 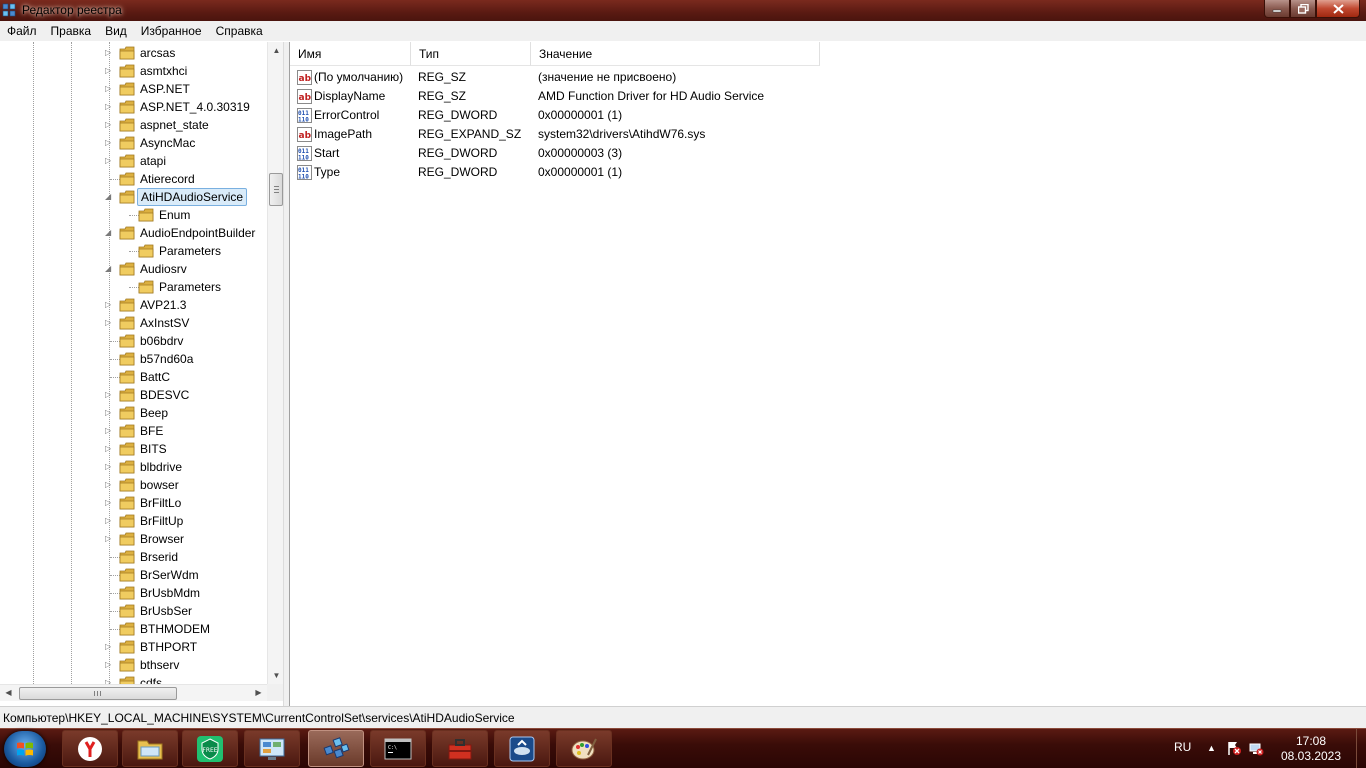 What do you see at coordinates (134, 575) in the screenshot?
I see `tree-node: BrSerWdm` at bounding box center [134, 575].